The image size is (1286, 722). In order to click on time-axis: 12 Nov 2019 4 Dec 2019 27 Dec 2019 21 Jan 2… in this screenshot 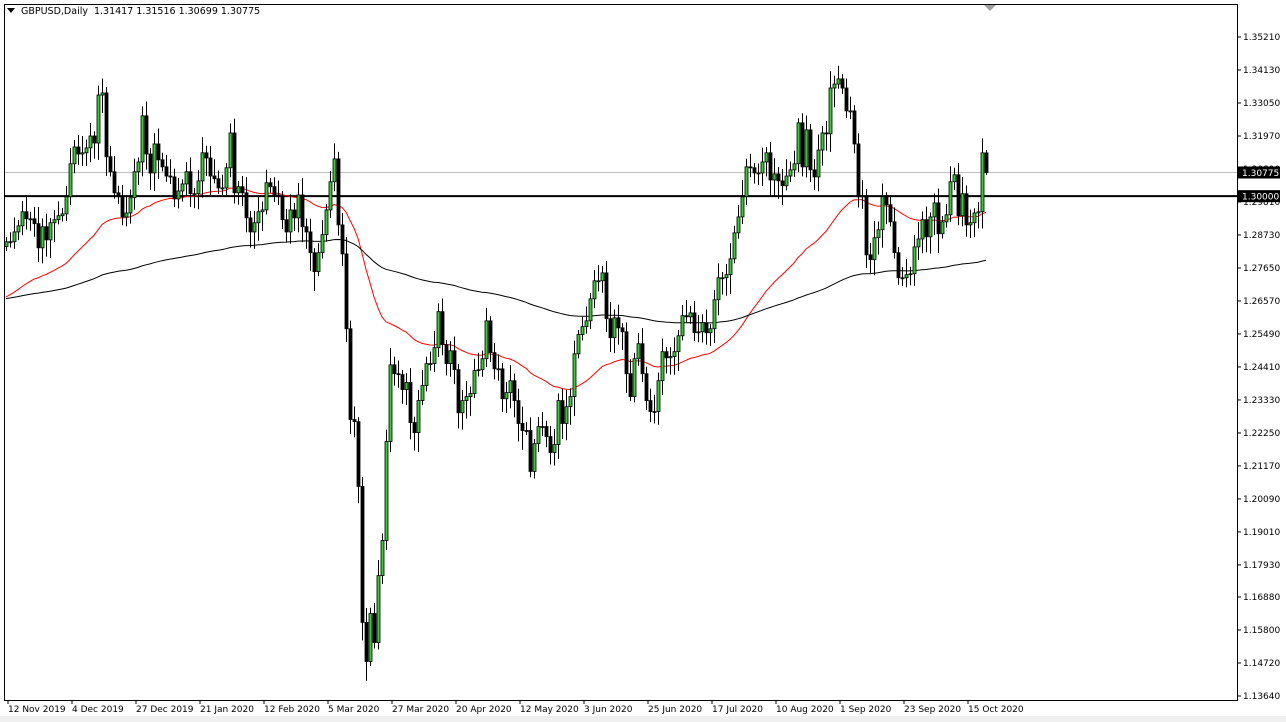, I will do `click(515, 707)`.